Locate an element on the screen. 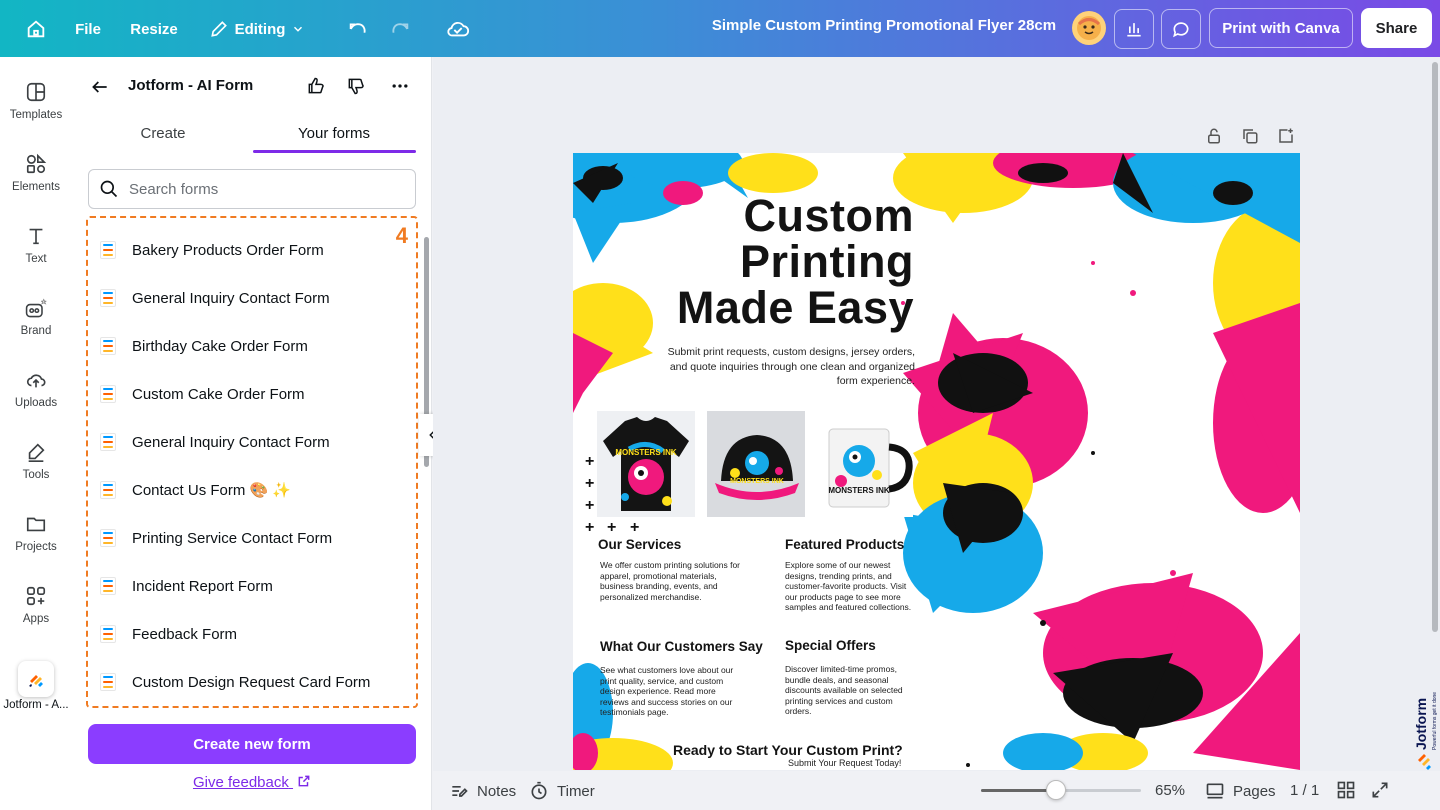 The height and width of the screenshot is (810, 1440). rail-uploads: Uploads is located at coordinates (36, 382).